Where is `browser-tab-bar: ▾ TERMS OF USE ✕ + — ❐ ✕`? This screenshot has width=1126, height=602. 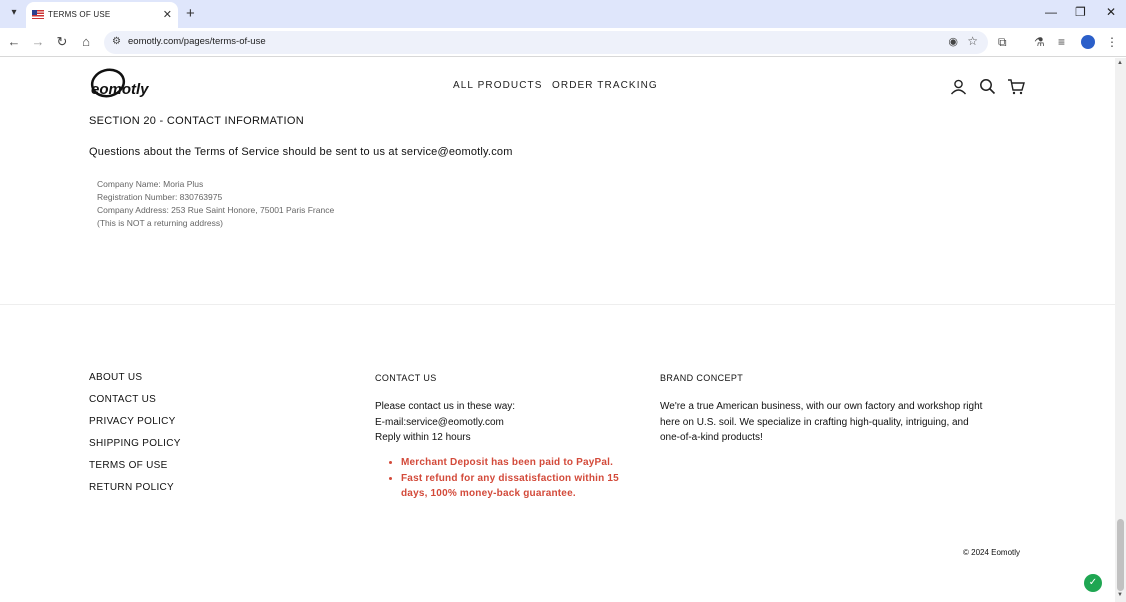 browser-tab-bar: ▾ TERMS OF USE ✕ + — ❐ ✕ is located at coordinates (563, 14).